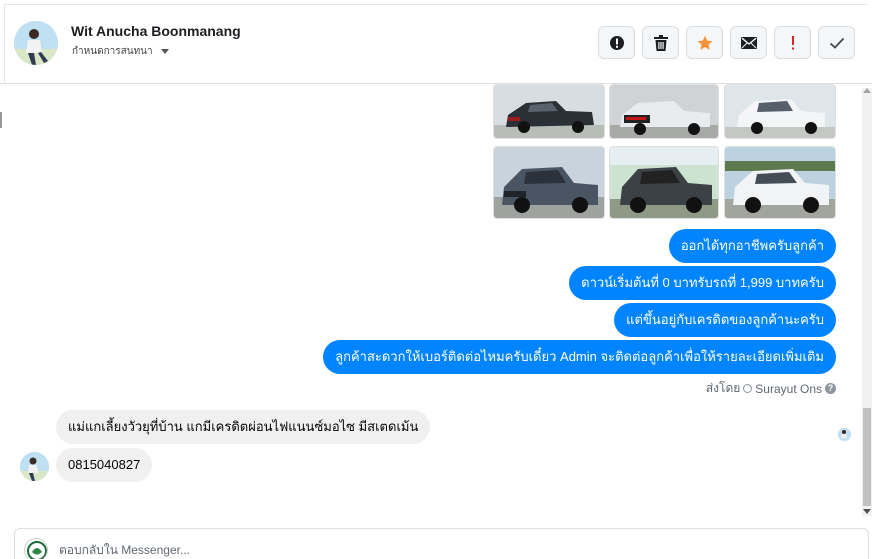 This screenshot has height=559, width=872. I want to click on scroll-down-arrow-icon, so click(867, 511).